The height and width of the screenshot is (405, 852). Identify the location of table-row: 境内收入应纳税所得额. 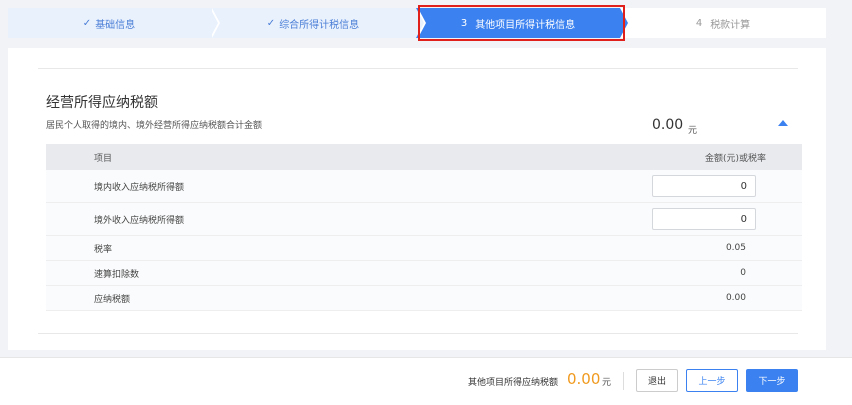
(424, 186).